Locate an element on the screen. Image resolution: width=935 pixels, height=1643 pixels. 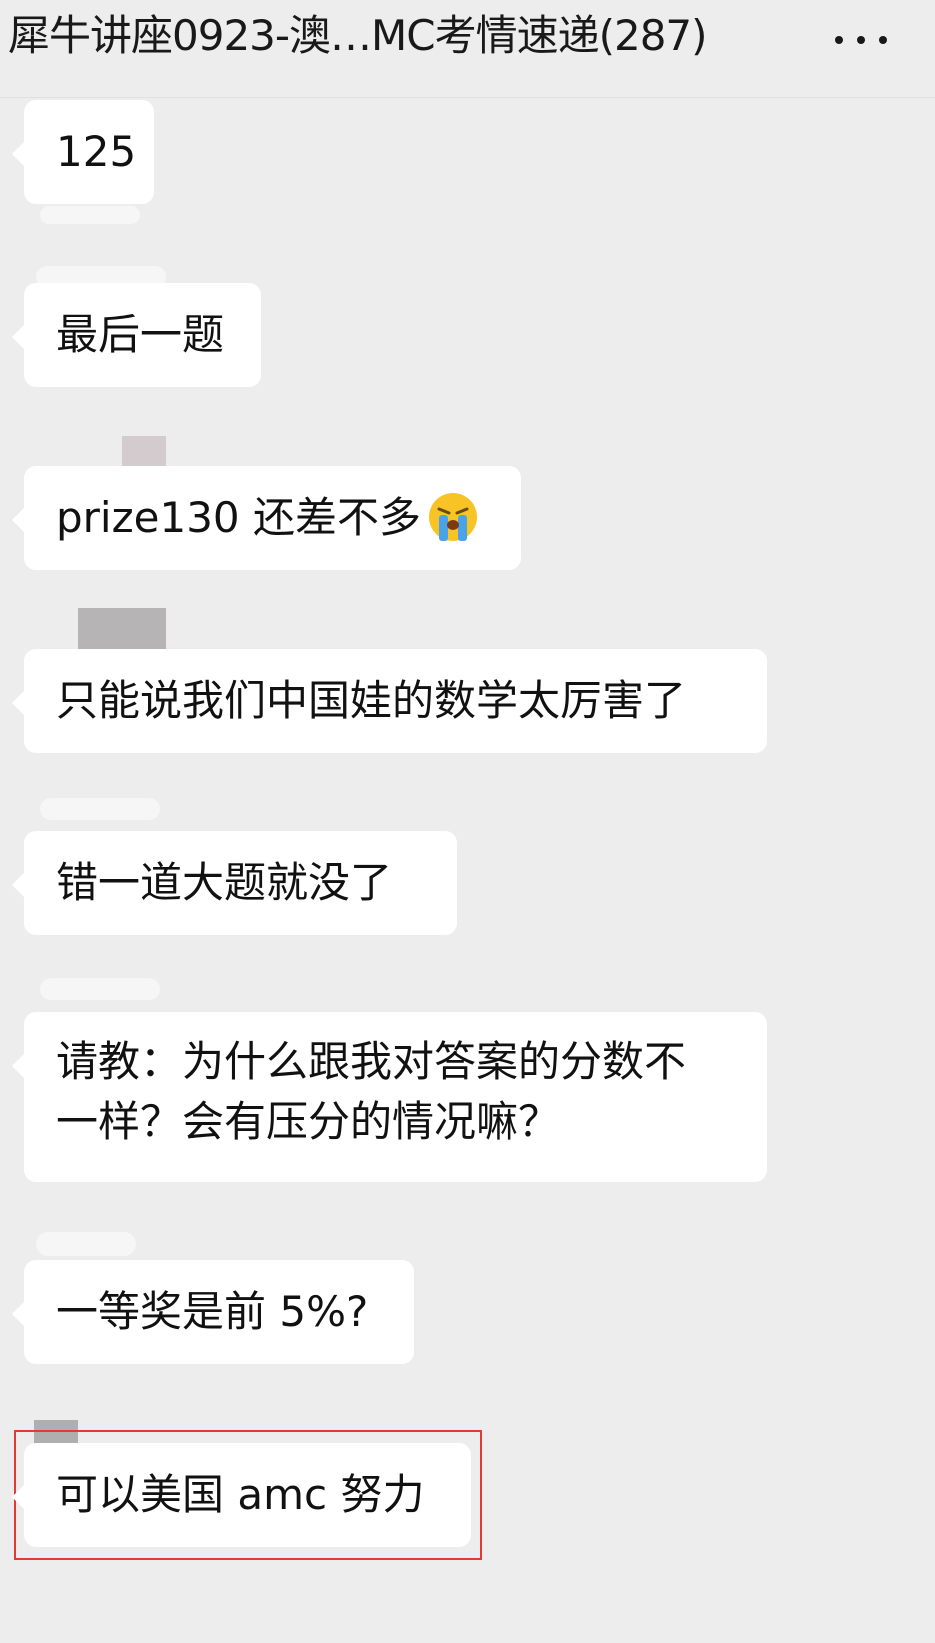
message-item: 只能说我们中国娃的数学太厉害了 is located at coordinates (389, 701).